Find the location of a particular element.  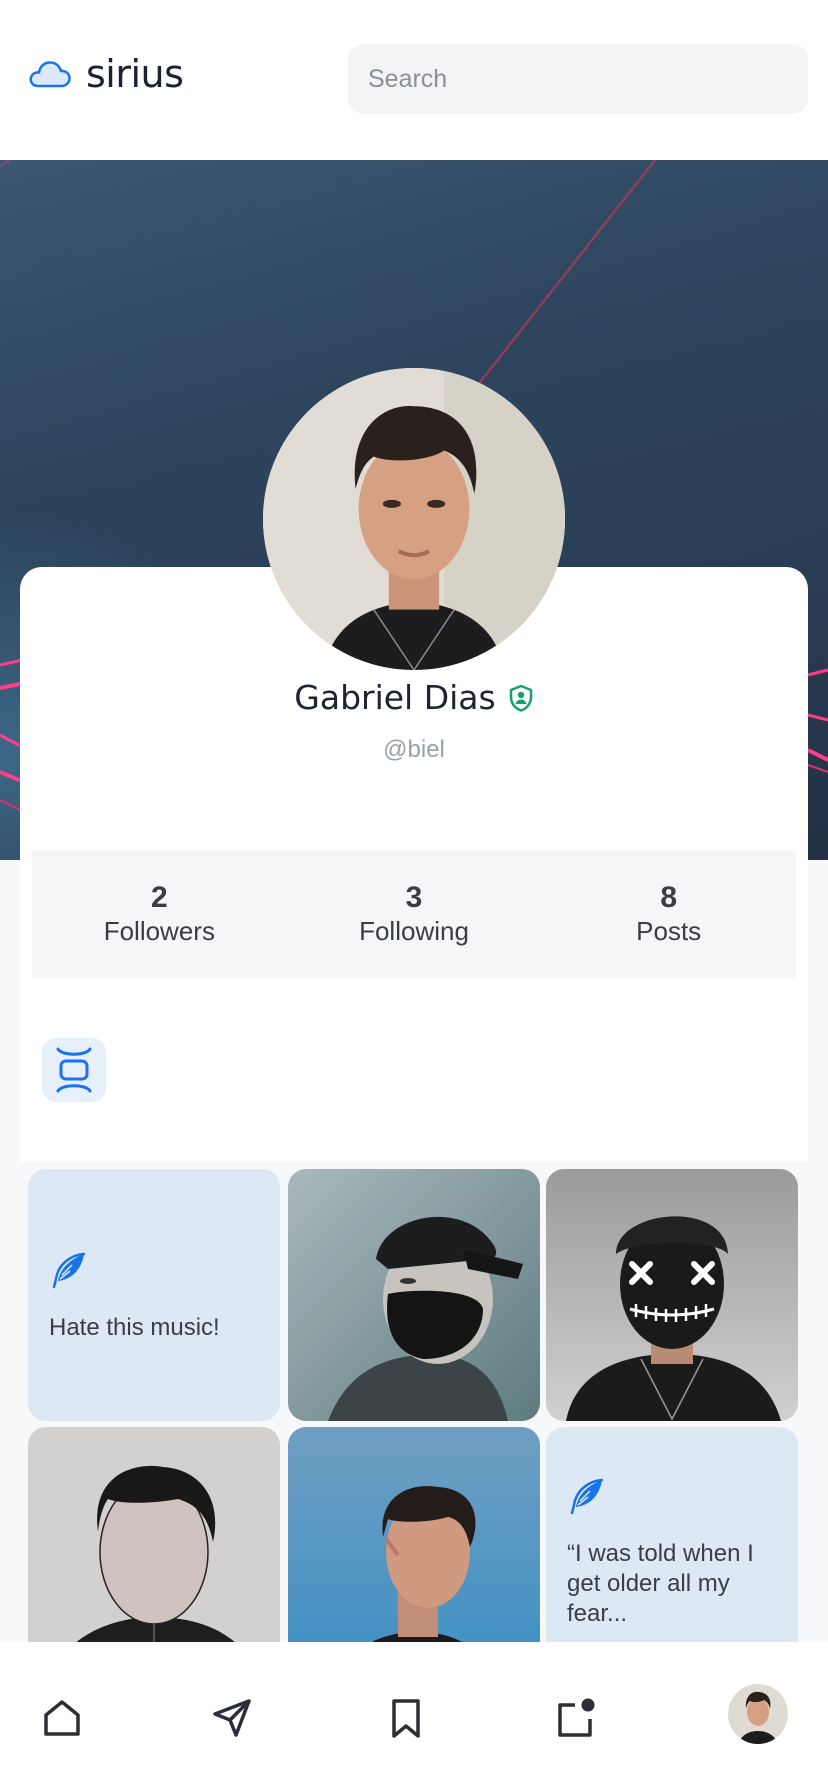

app-logo: sirius is located at coordinates (106, 74).